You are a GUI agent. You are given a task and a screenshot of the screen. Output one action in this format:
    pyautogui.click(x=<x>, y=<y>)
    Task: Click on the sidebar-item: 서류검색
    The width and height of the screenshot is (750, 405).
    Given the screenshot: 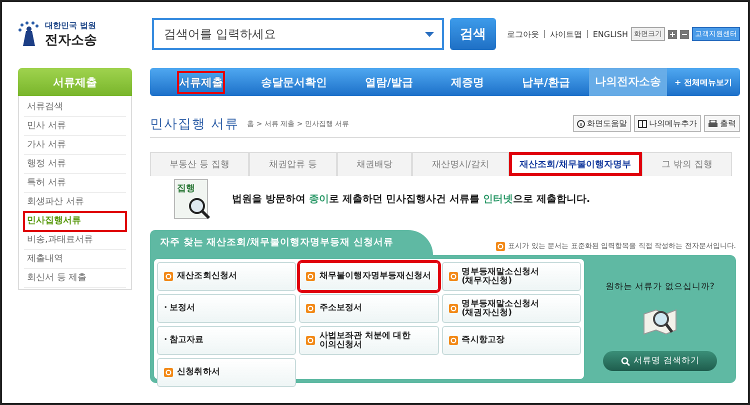 What is the action you would take?
    pyautogui.click(x=75, y=107)
    